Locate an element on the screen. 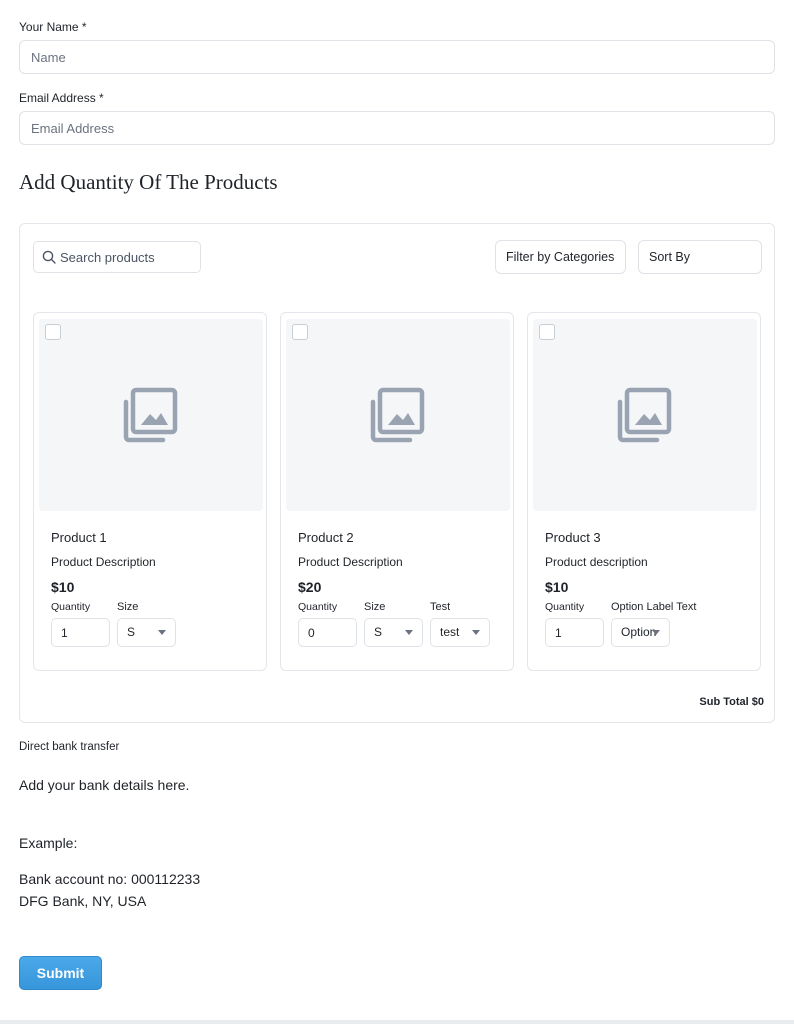  option-select: Option is located at coordinates (640, 632).